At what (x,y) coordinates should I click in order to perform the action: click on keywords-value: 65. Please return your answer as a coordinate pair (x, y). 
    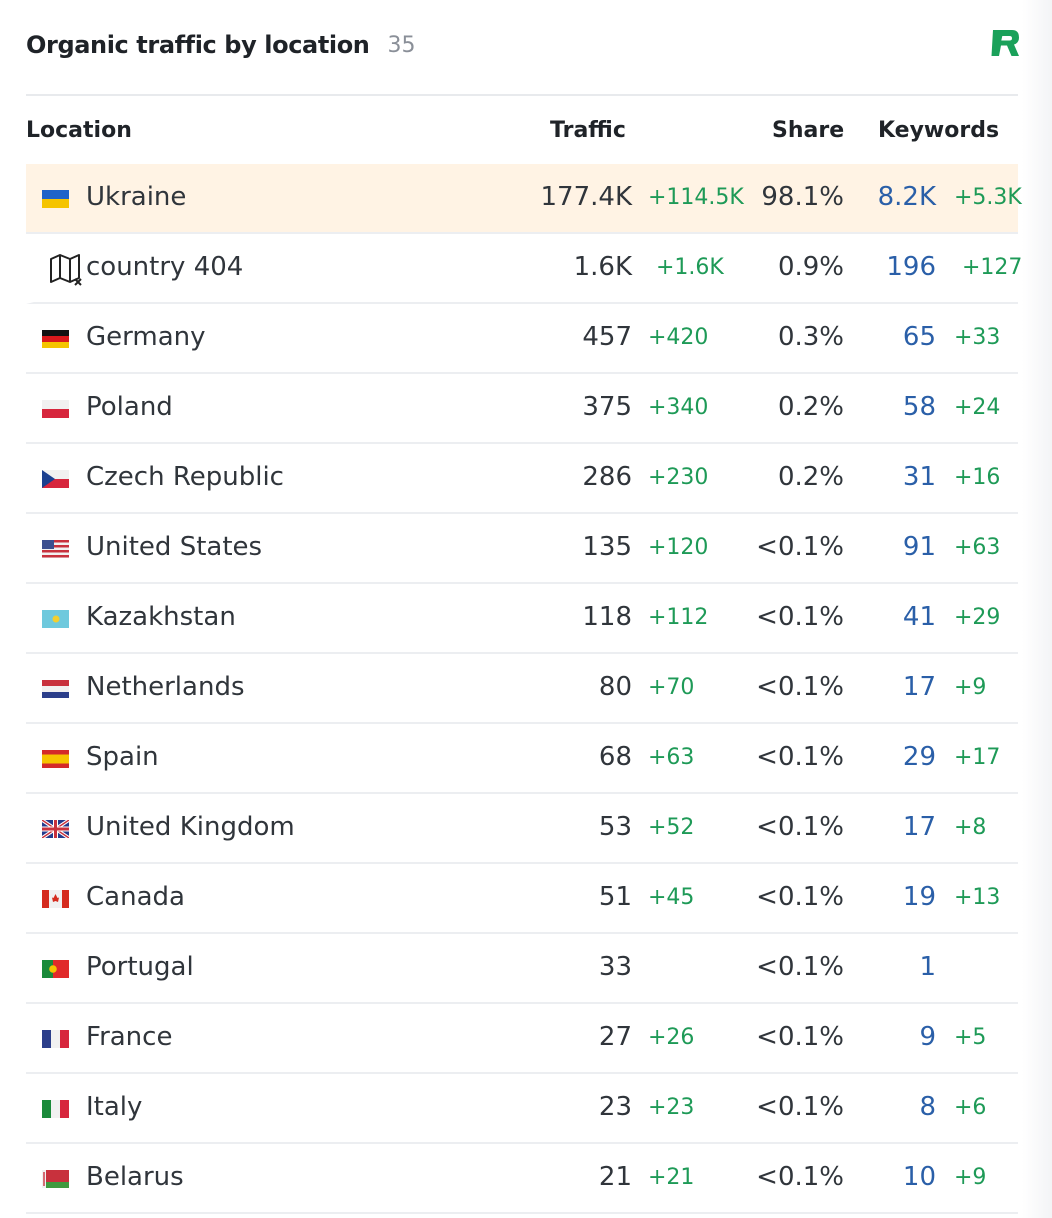
    Looking at the image, I should click on (919, 337).